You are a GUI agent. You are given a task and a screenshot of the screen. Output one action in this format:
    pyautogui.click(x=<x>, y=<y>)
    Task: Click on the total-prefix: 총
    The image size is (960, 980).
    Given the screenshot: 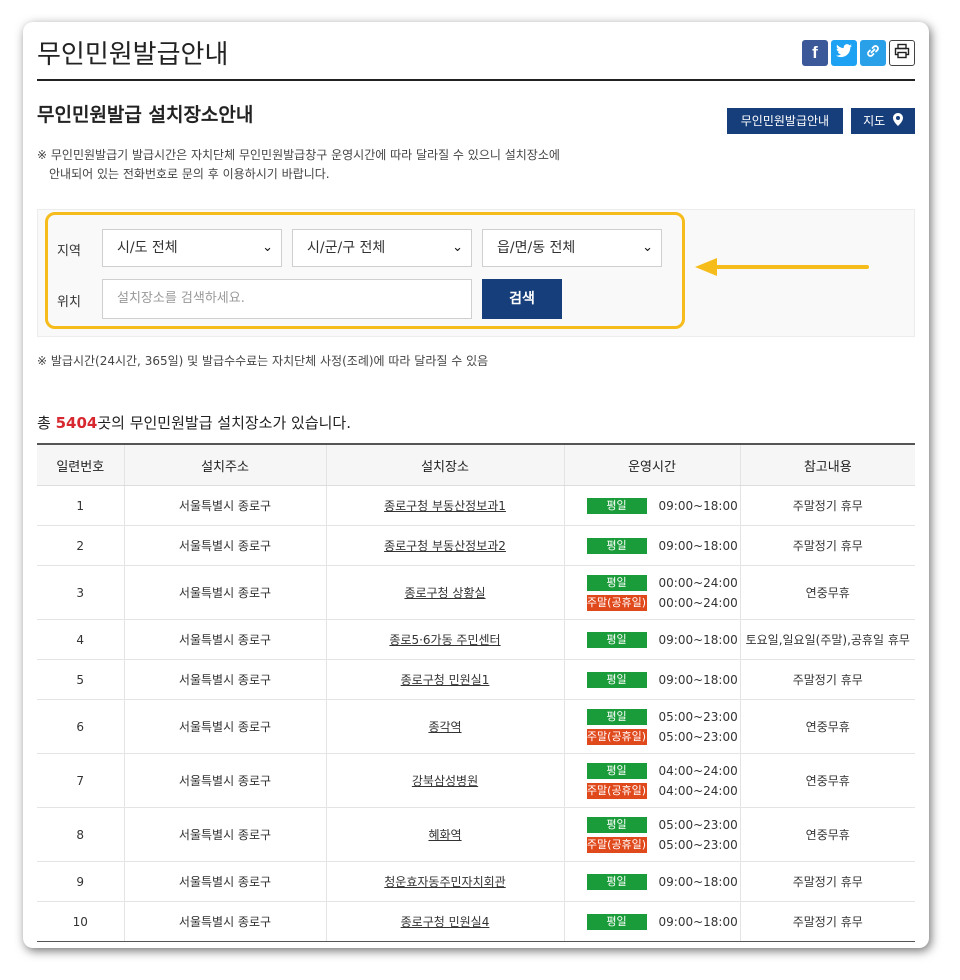 What is the action you would take?
    pyautogui.click(x=46, y=423)
    